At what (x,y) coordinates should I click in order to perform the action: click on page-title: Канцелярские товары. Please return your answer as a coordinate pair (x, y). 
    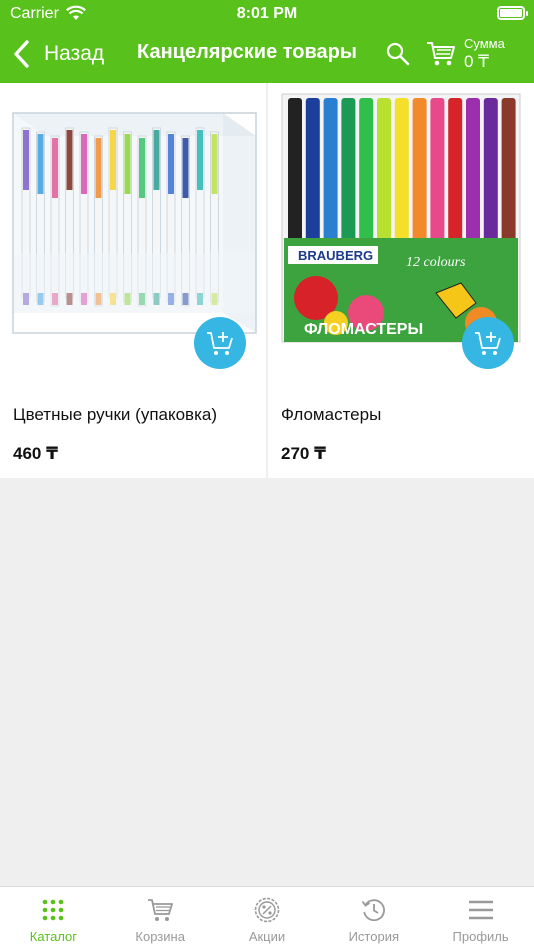
    Looking at the image, I should click on (247, 52).